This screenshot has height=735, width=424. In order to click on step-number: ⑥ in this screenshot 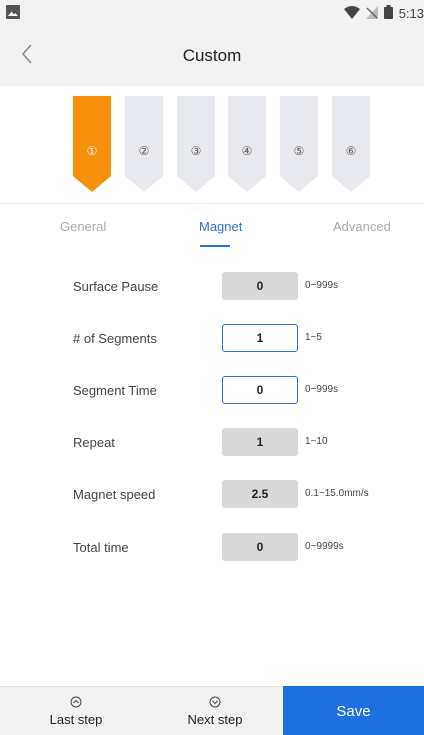, I will do `click(351, 151)`.